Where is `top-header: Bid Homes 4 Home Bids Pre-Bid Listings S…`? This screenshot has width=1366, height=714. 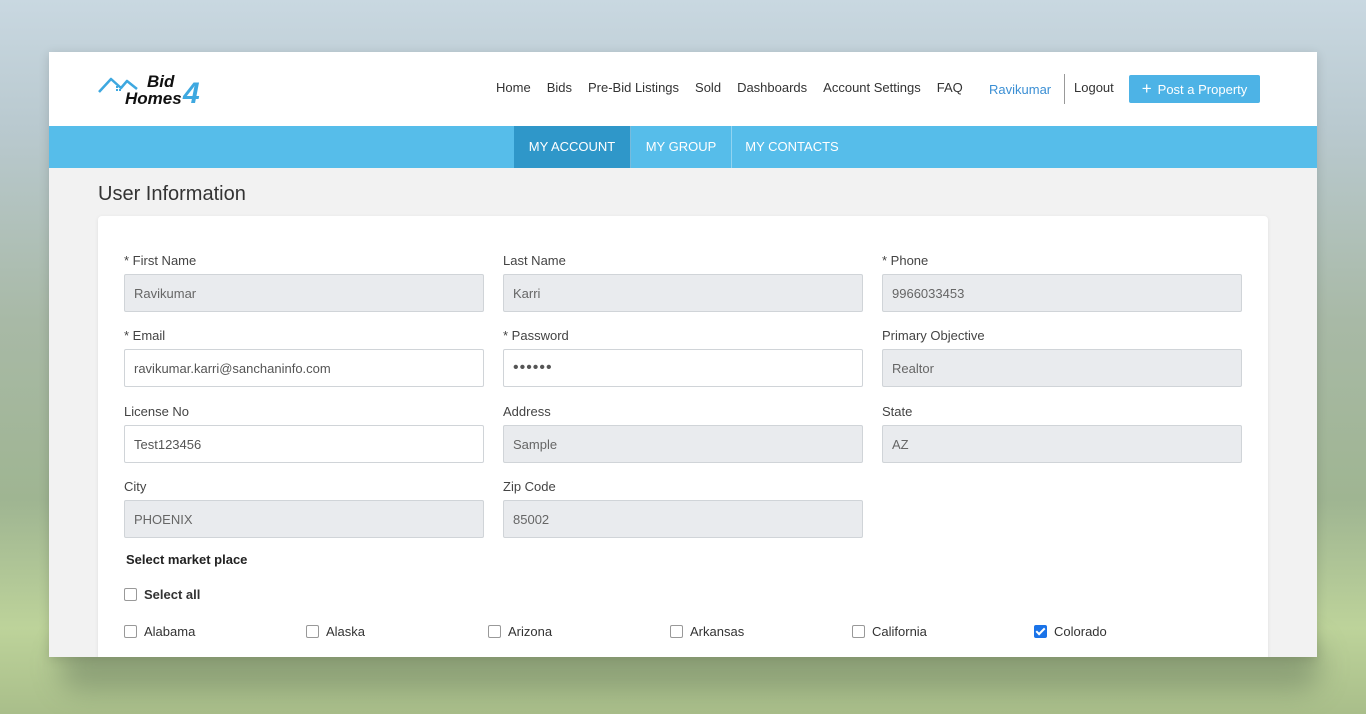
top-header: Bid Homes 4 Home Bids Pre-Bid Listings S… is located at coordinates (683, 89).